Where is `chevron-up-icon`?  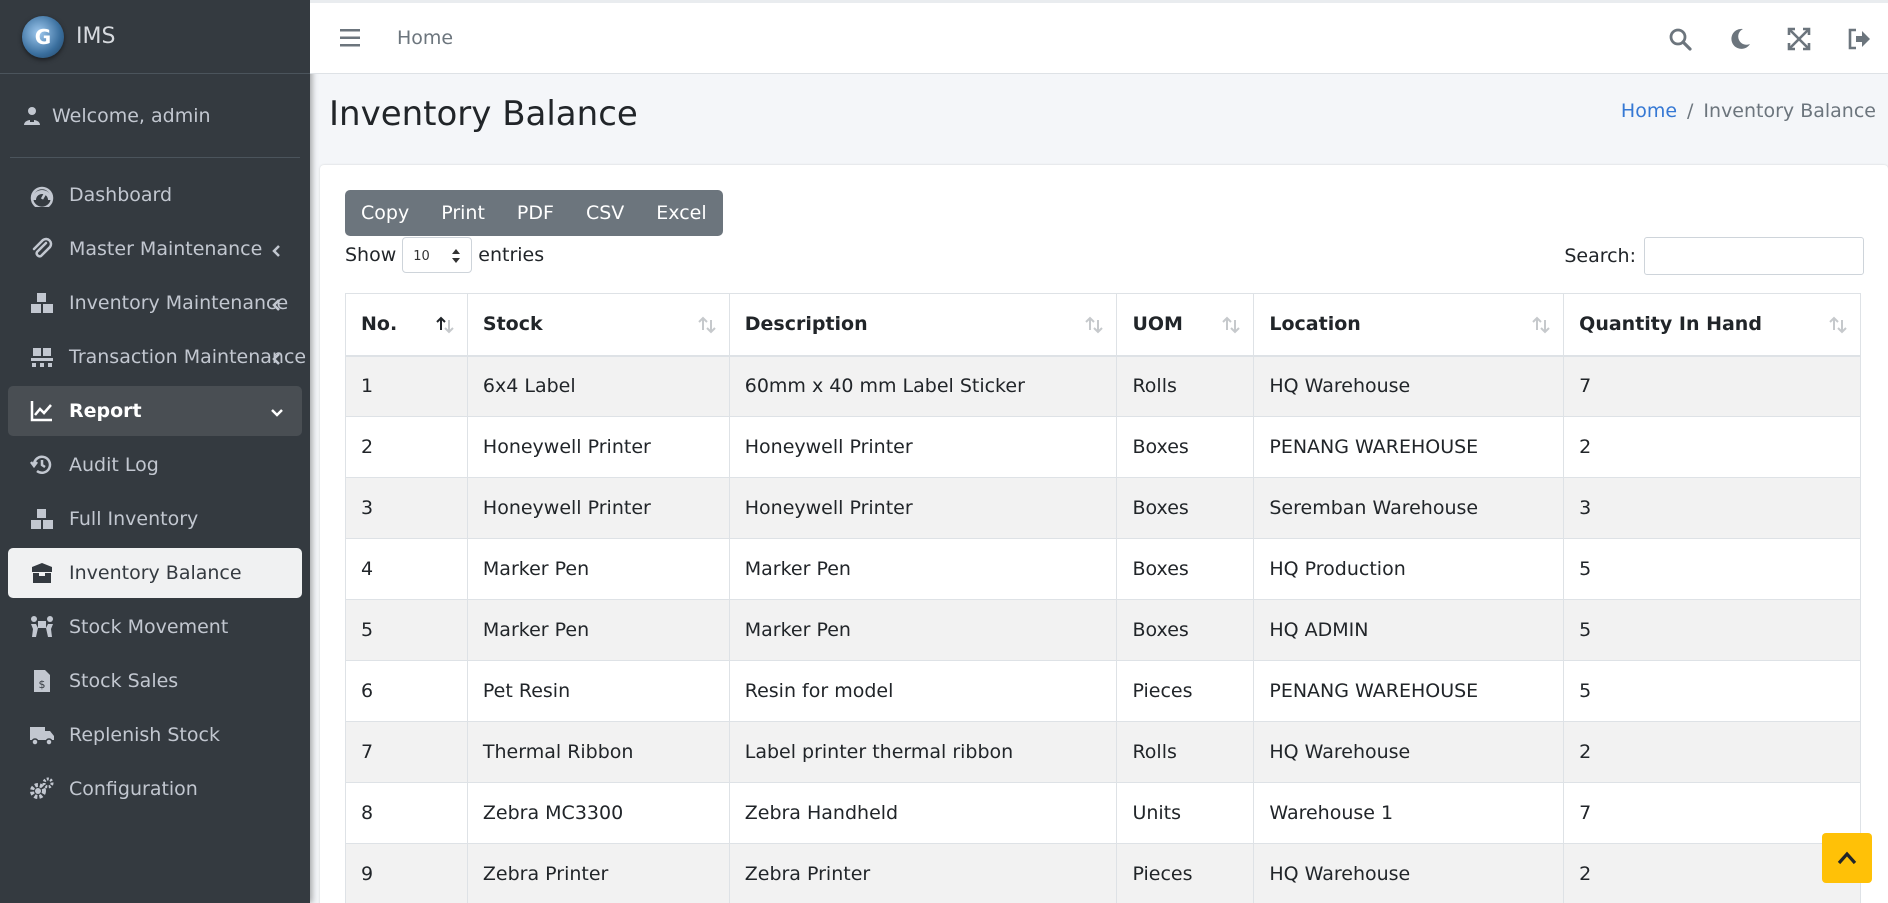
chevron-up-icon is located at coordinates (1847, 858).